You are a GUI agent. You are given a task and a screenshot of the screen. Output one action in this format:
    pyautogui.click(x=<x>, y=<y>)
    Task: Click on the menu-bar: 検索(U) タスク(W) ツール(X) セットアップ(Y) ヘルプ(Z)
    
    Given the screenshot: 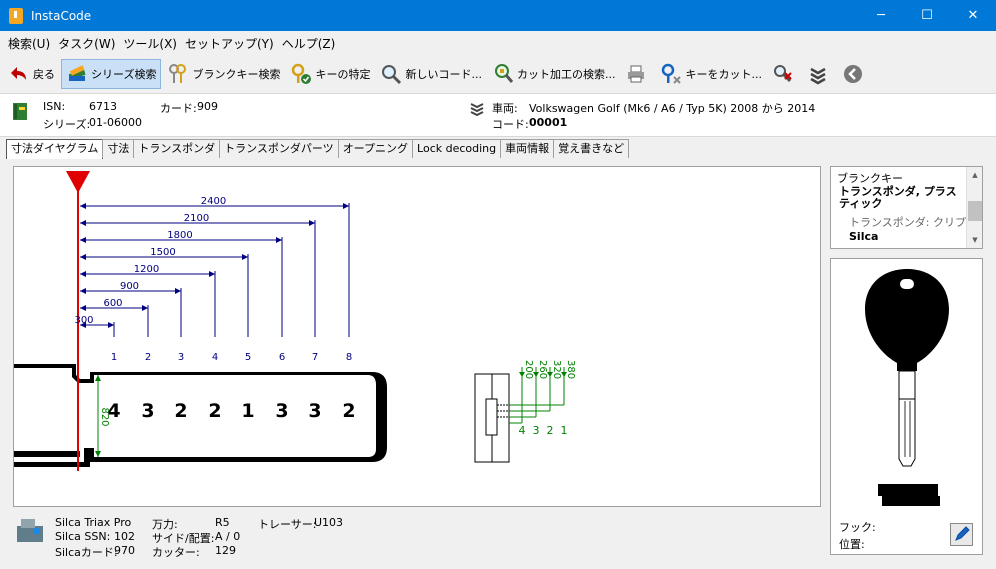 What is the action you would take?
    pyautogui.click(x=498, y=43)
    